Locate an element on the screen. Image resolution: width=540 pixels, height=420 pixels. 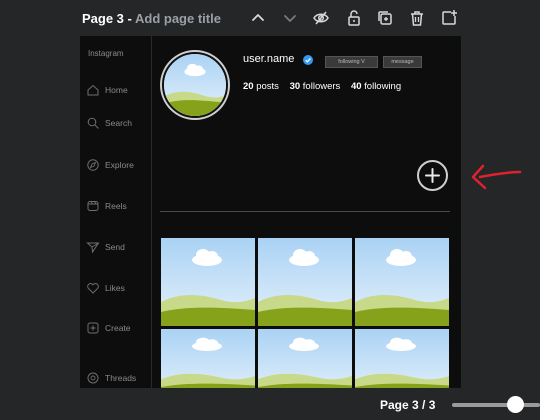
compass-icon is located at coordinates (93, 165).